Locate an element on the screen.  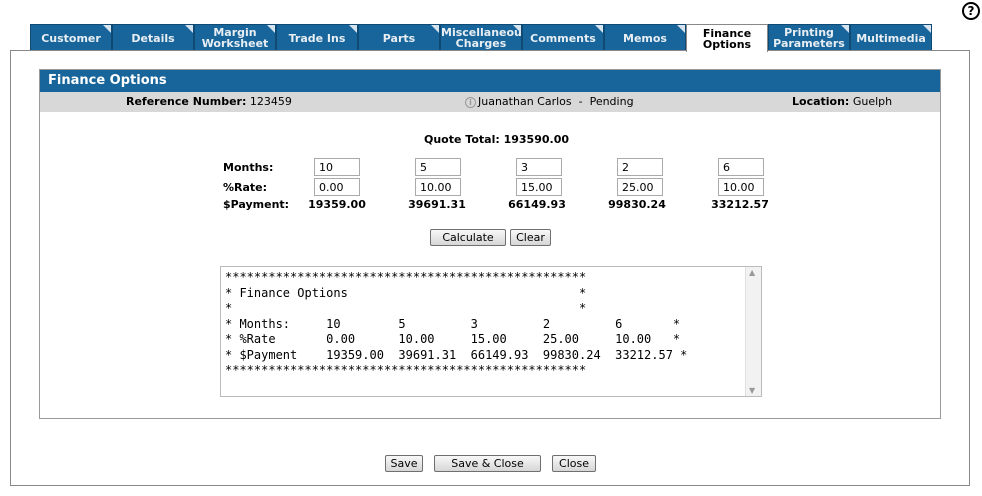
tab-miscellaneous-charges: Miscellaneous Charges is located at coordinates (484, 37).